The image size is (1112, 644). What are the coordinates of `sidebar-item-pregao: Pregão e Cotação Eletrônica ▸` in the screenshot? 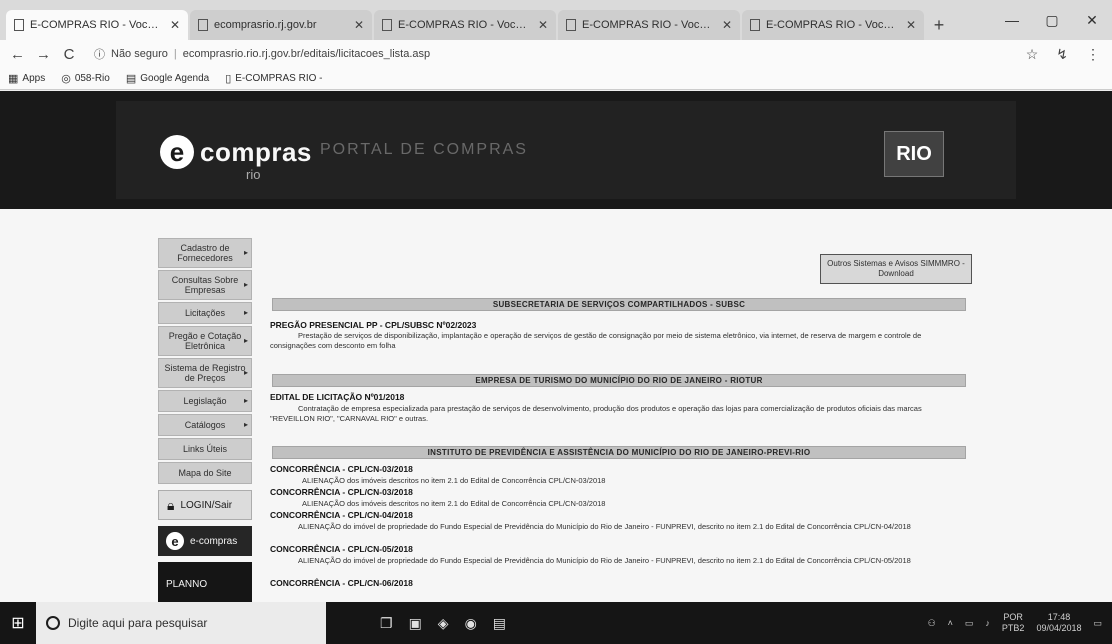 It's located at (205, 341).